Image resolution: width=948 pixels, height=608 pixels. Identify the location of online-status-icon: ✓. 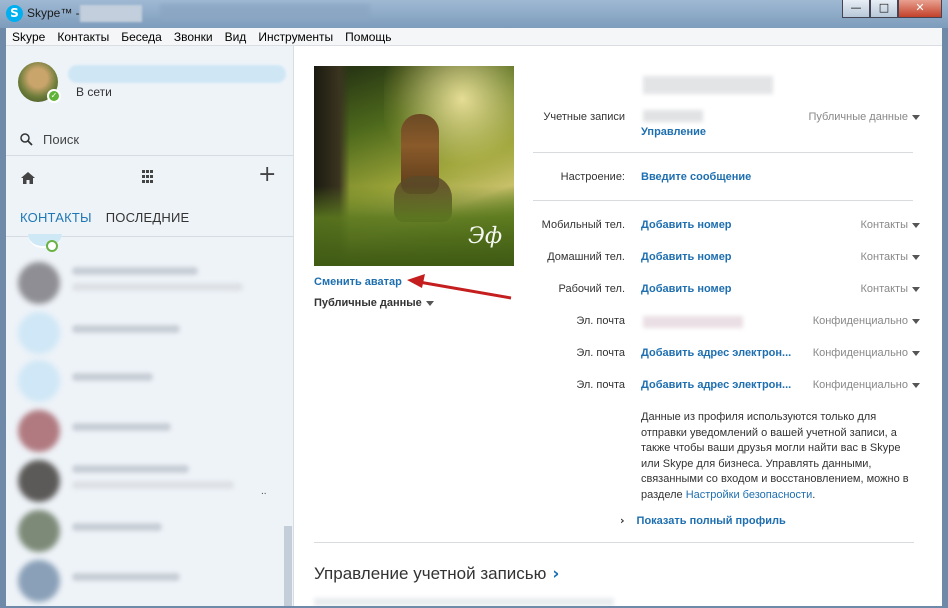
(54, 96).